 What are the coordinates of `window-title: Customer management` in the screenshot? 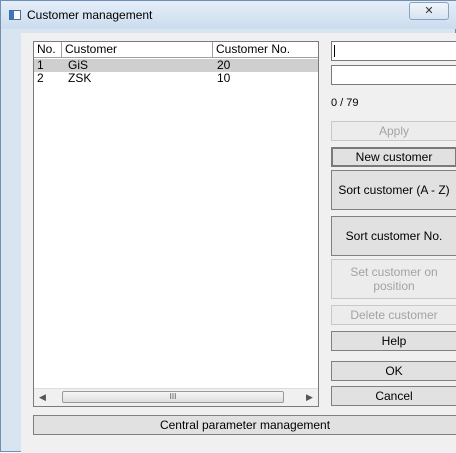 It's located at (90, 15).